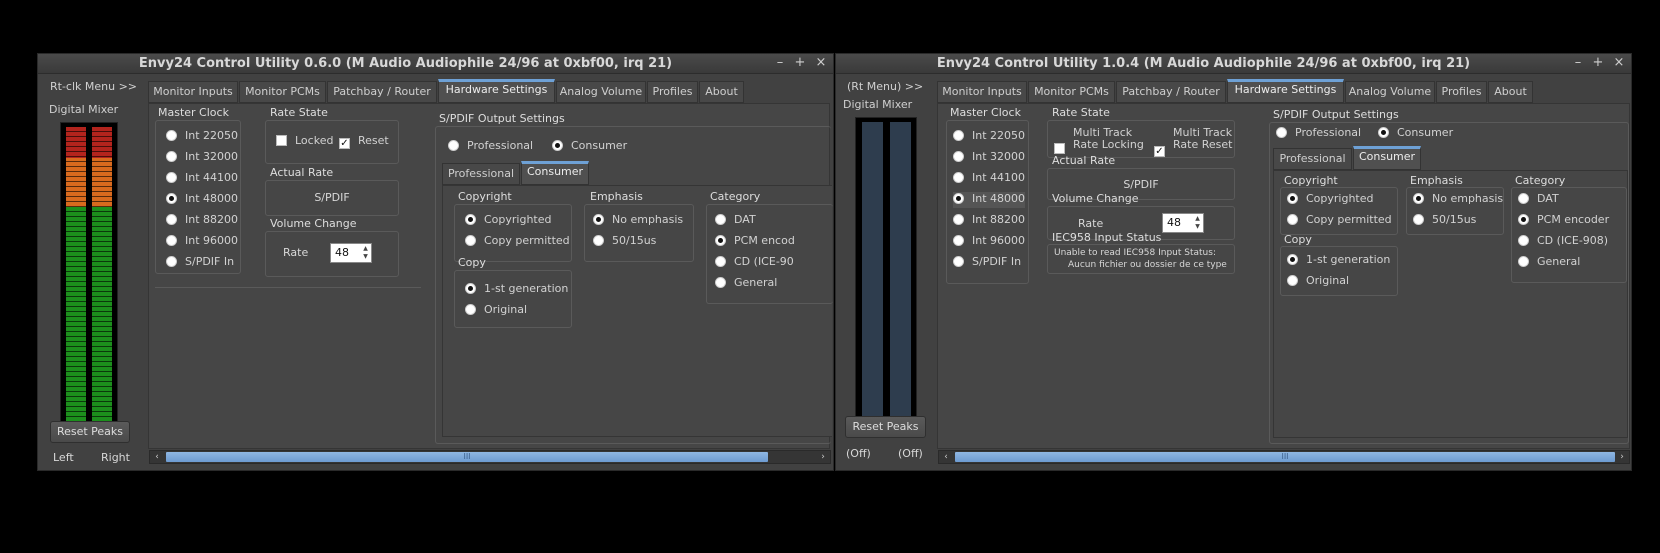 This screenshot has width=1660, height=553. Describe the element at coordinates (304, 140) in the screenshot. I see `locked-checkbox: Locked` at that location.